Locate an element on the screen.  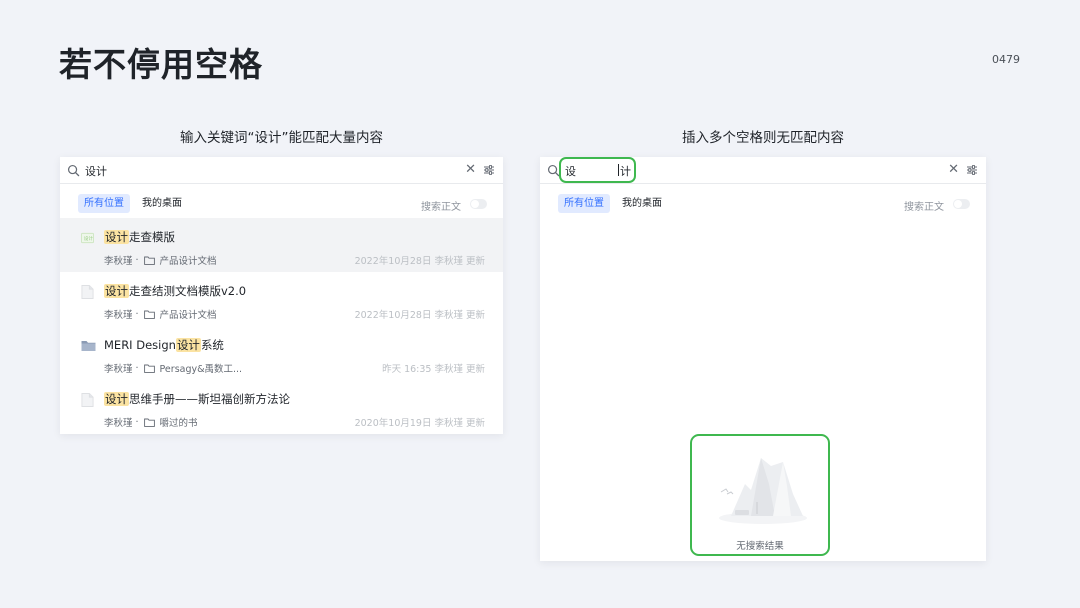
empty-state-text: 无搜索结果 is located at coordinates (760, 546).